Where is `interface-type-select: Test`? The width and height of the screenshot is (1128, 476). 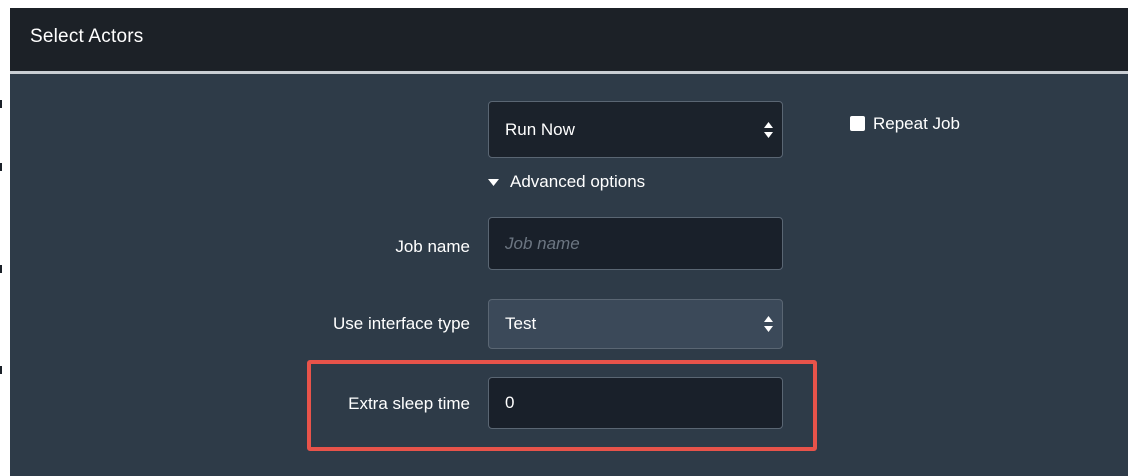 interface-type-select: Test is located at coordinates (635, 324).